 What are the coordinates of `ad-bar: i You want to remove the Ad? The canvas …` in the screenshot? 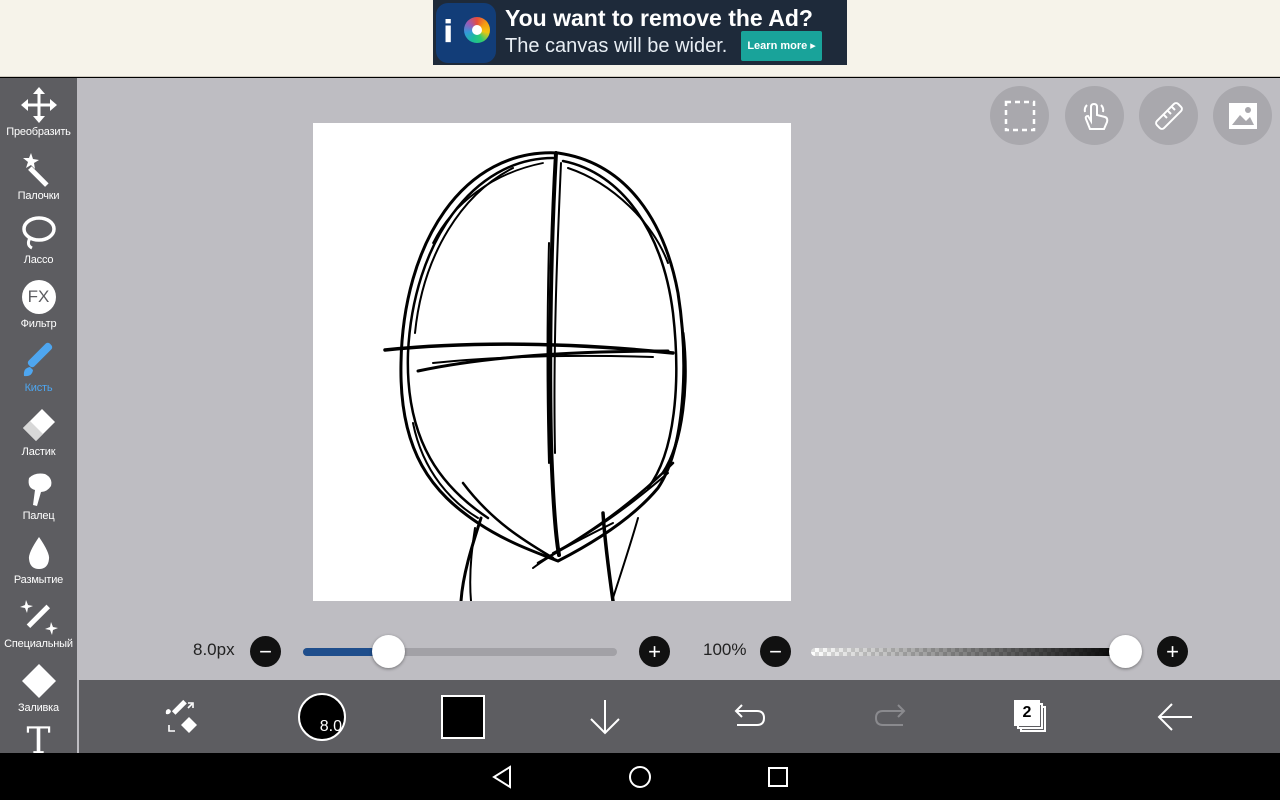 It's located at (640, 38).